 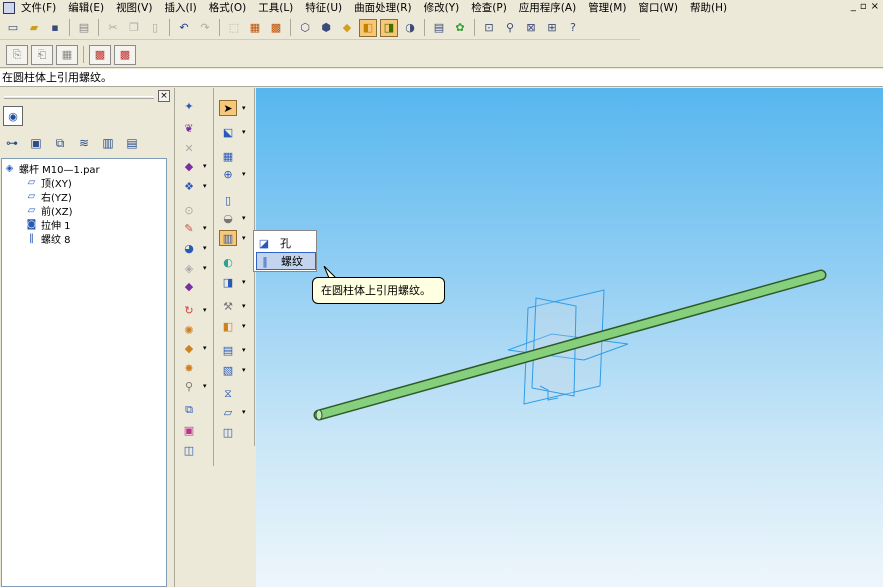 What do you see at coordinates (189, 148) in the screenshot?
I see `sweep-icon: ✕` at bounding box center [189, 148].